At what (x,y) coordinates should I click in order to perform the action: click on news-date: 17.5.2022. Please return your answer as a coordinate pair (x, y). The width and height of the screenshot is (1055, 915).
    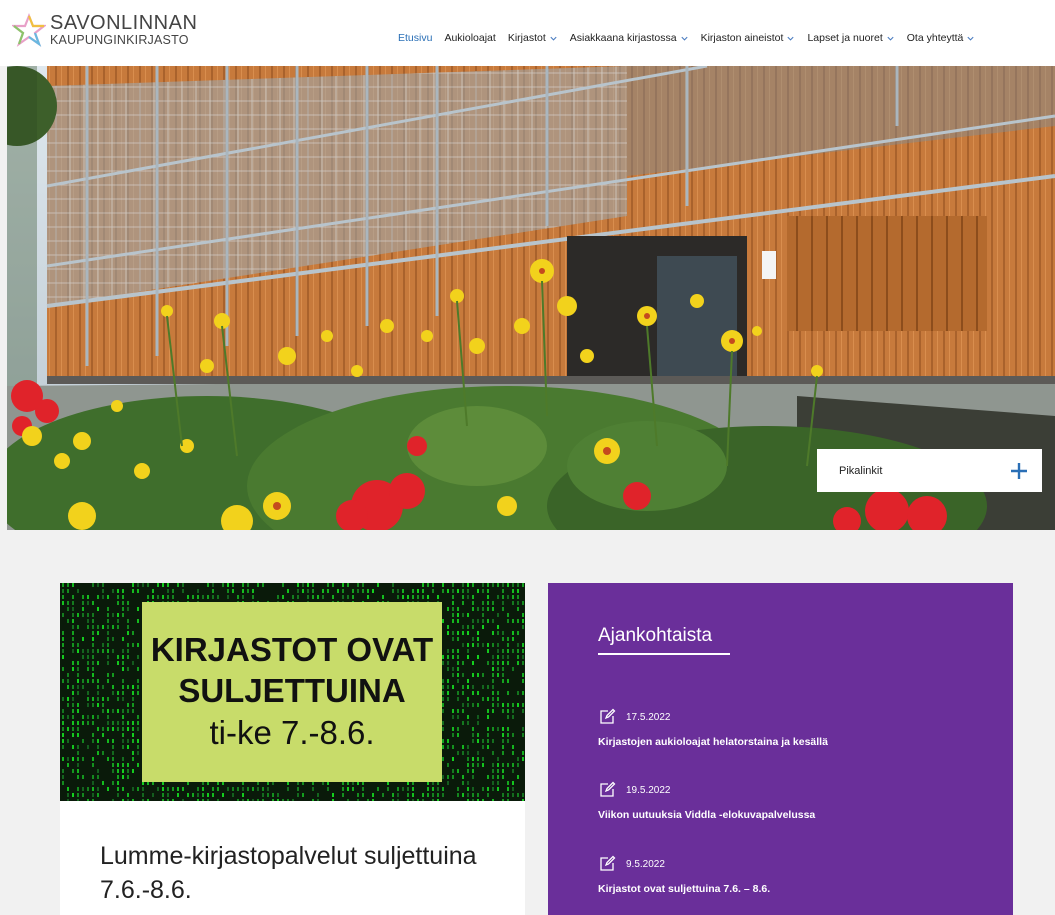
    Looking at the image, I should click on (648, 717).